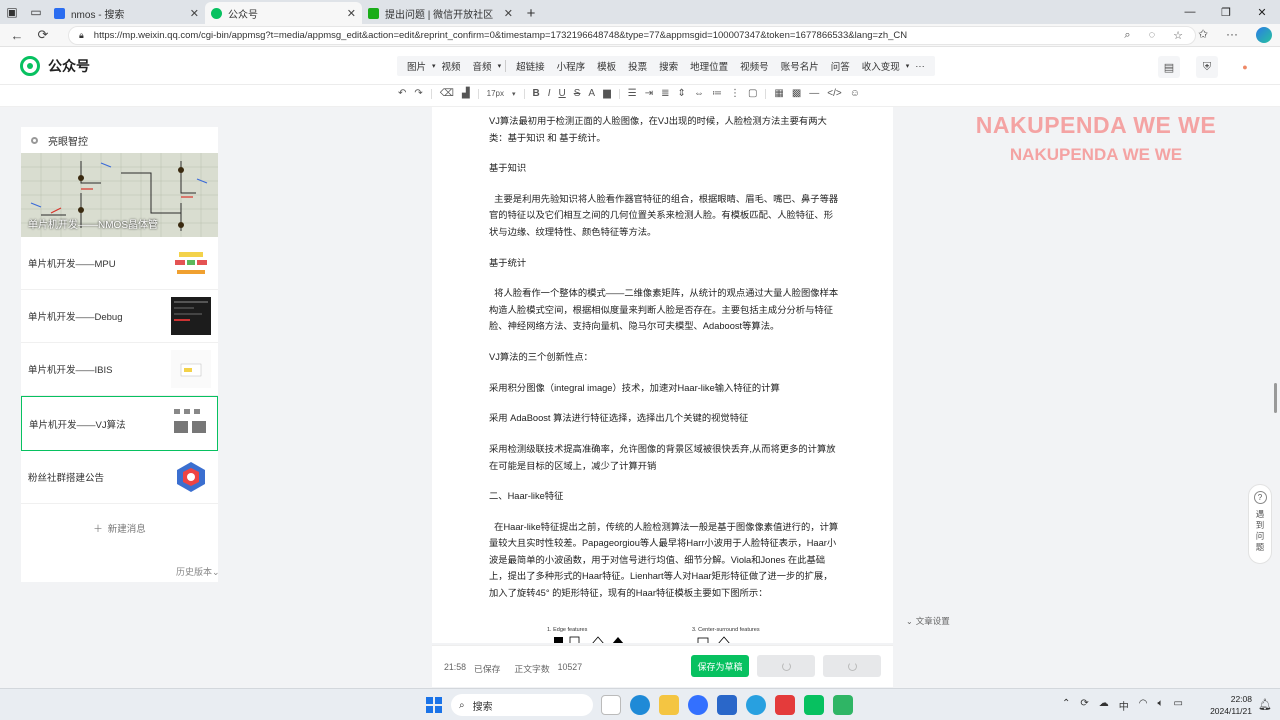  What do you see at coordinates (668, 66) in the screenshot?
I see `insert-search: 搜索` at bounding box center [668, 66].